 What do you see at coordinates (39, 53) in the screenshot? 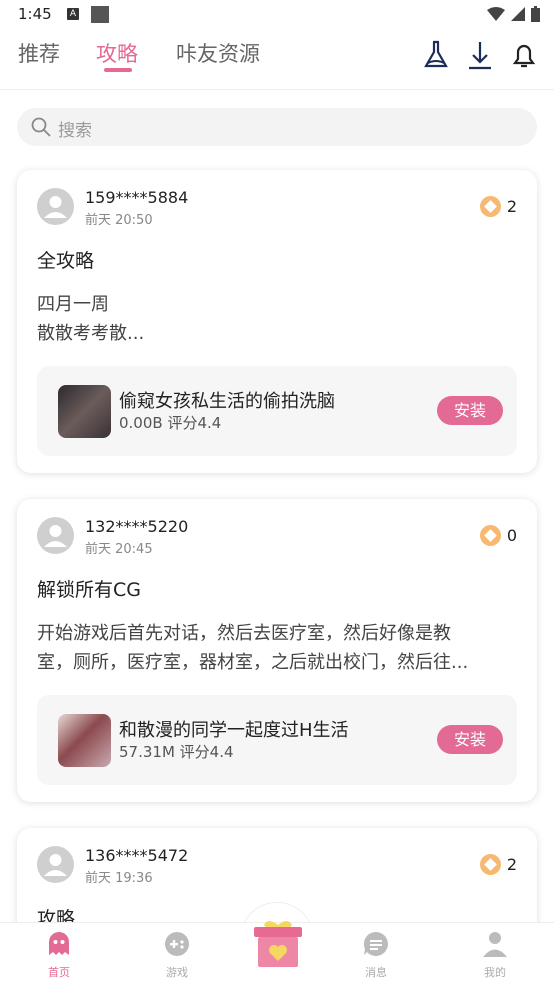
I see `tab-recommend: 推荐` at bounding box center [39, 53].